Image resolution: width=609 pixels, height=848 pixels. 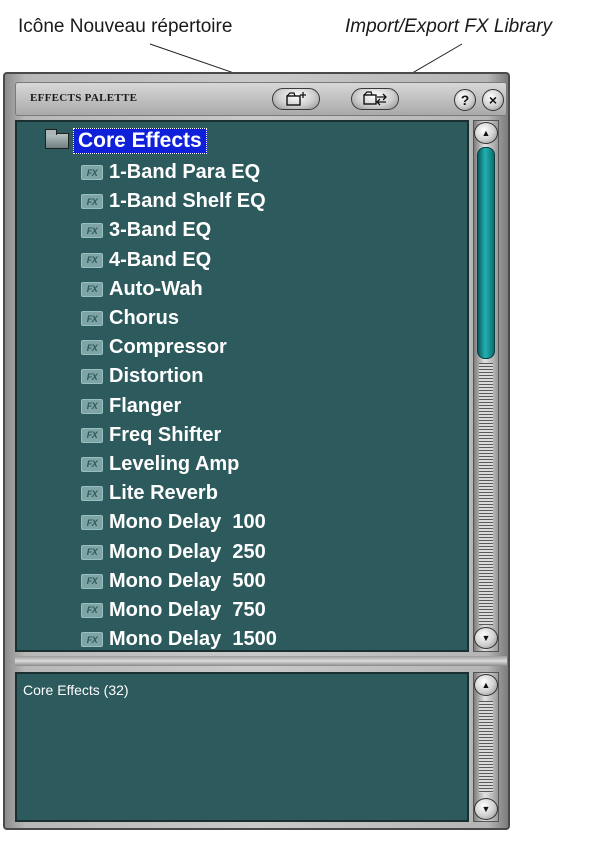 I want to click on tree-scrollbar: ▲ ▼, so click(x=486, y=386).